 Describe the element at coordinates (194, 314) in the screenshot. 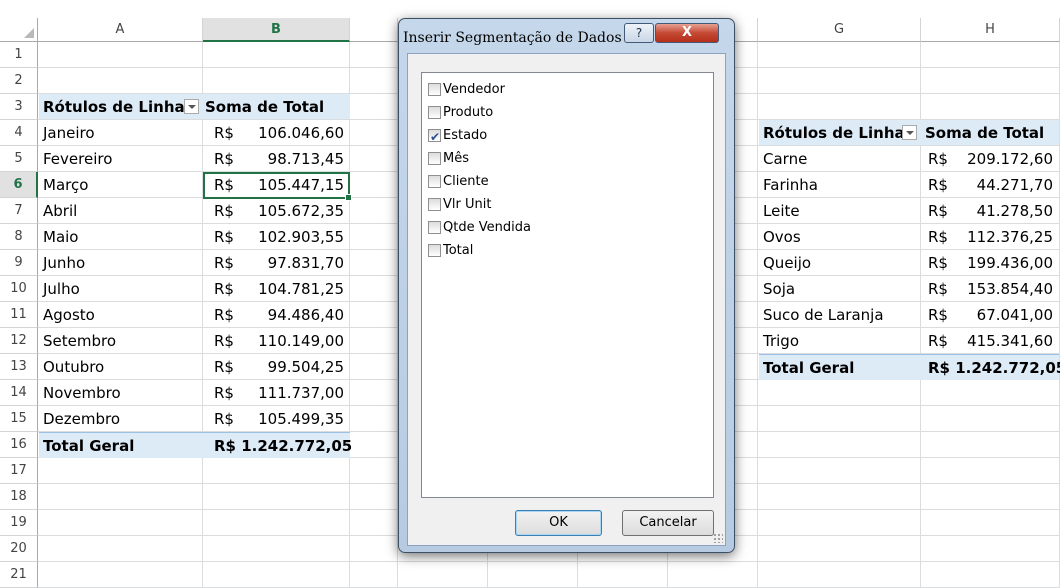

I see `pivot-item-row: Agosto R$ 94.486,40` at that location.